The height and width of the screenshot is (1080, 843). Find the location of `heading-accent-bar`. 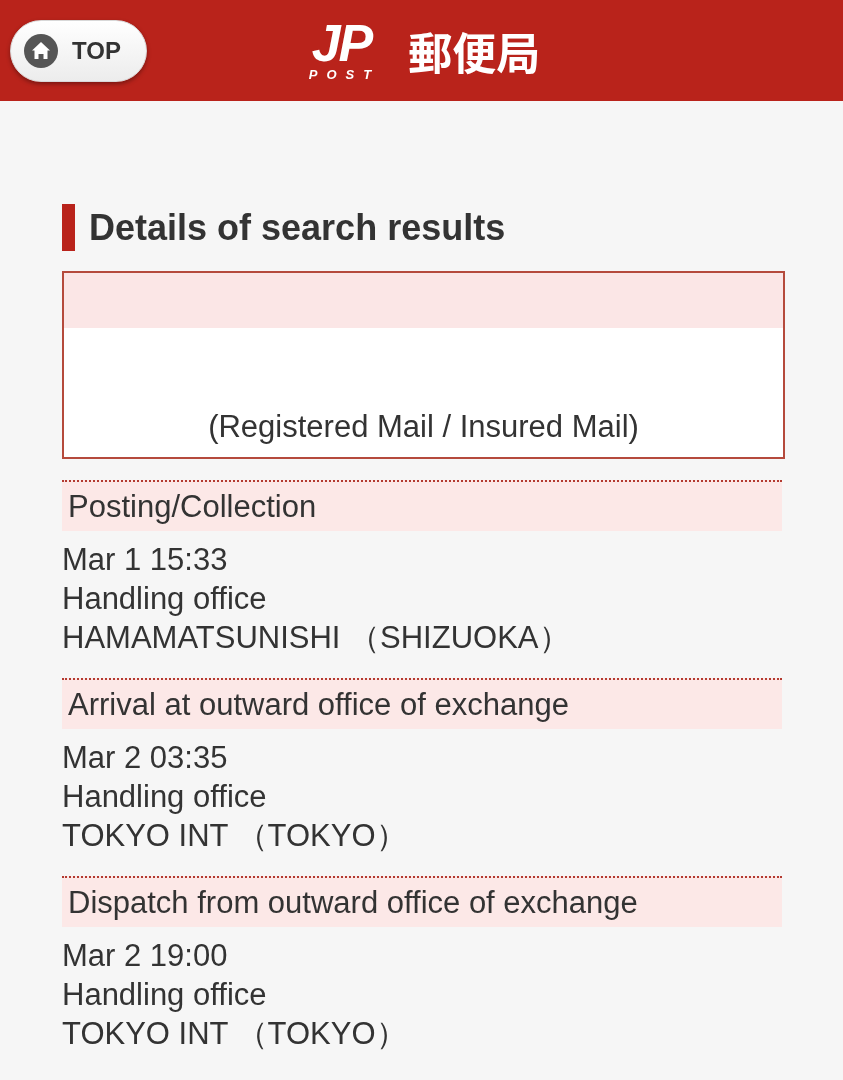

heading-accent-bar is located at coordinates (68, 227).